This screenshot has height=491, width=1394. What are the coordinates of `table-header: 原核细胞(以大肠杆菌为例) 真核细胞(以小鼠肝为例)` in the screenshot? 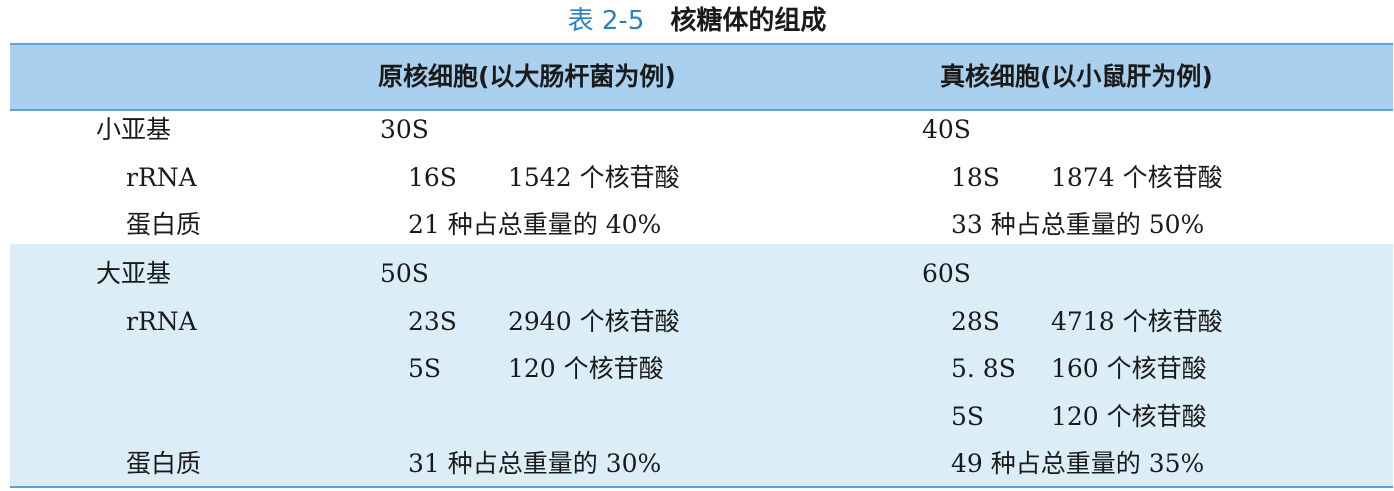 It's located at (701, 77).